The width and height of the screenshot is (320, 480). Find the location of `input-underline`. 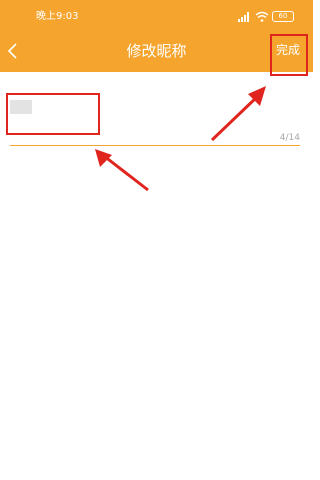

input-underline is located at coordinates (155, 145).